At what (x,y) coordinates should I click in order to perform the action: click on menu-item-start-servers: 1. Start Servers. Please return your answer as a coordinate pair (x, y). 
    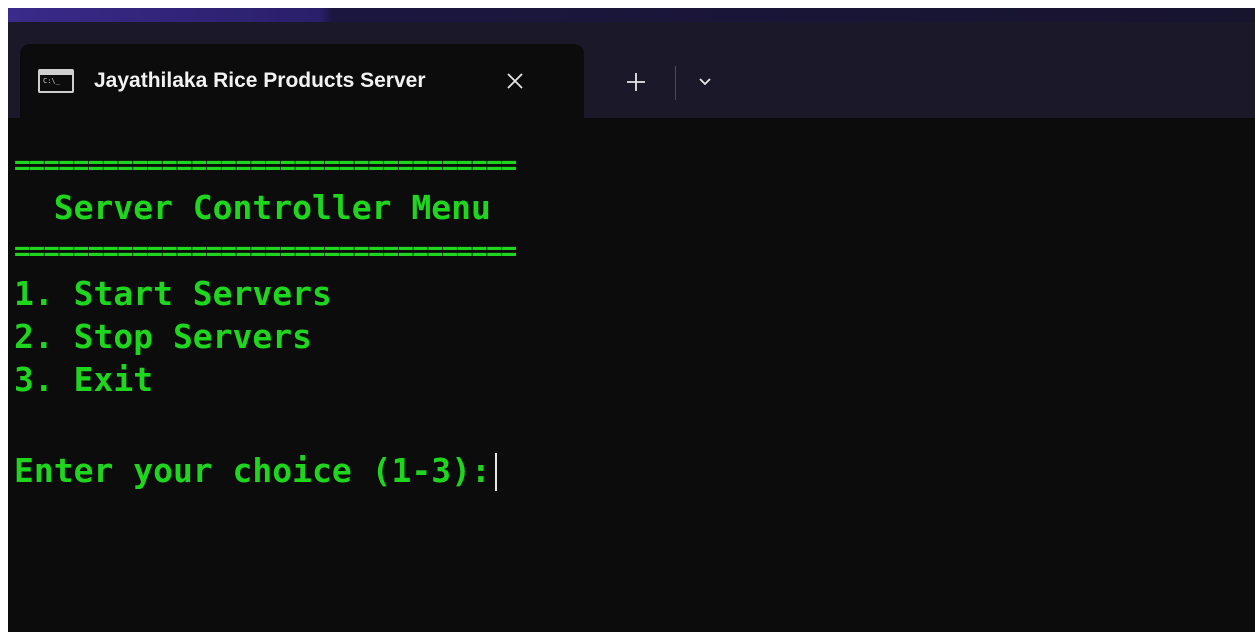
    Looking at the image, I should click on (173, 293).